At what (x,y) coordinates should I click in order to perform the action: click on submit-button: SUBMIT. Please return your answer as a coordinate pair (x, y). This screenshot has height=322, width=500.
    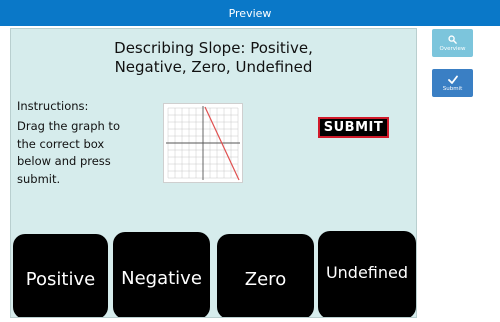
    Looking at the image, I should click on (353, 127).